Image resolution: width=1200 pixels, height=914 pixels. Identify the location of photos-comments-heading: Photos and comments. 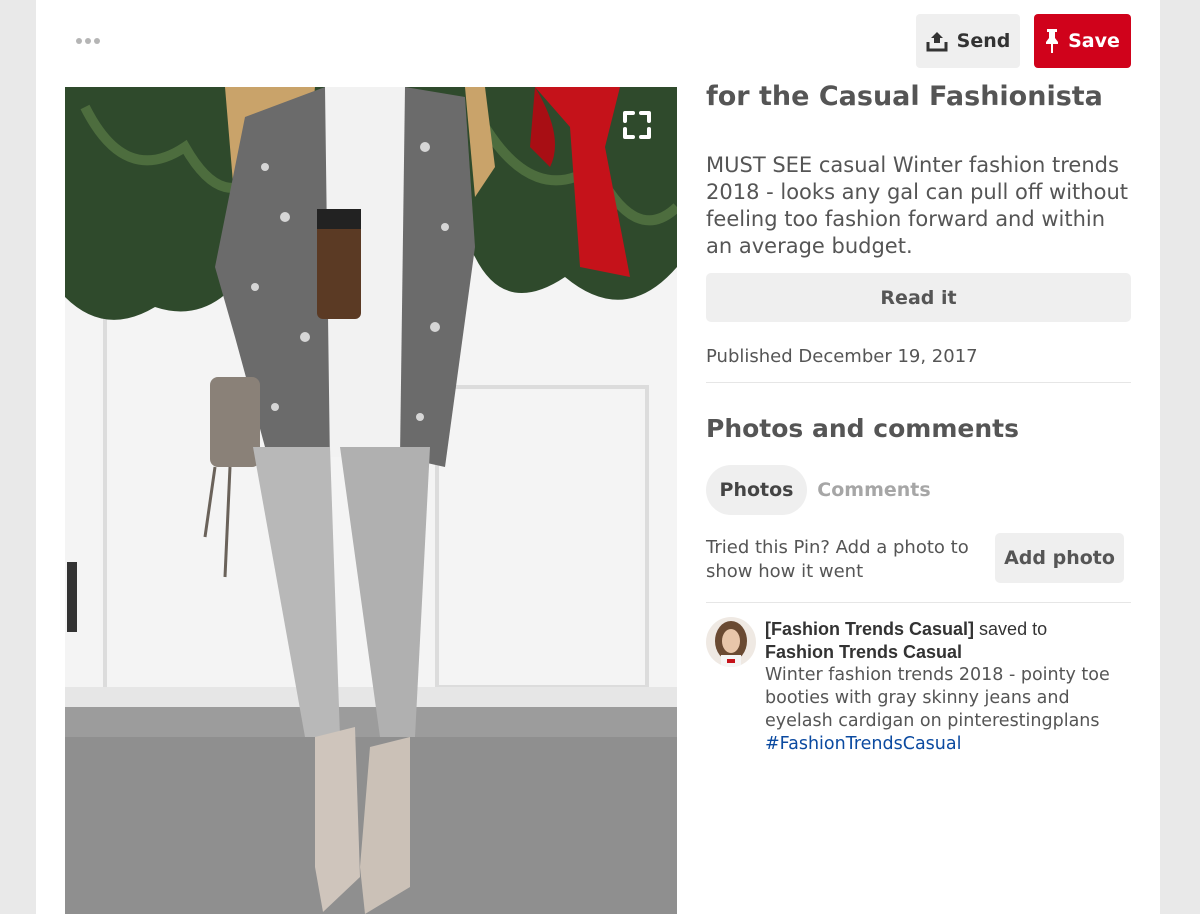
(862, 428).